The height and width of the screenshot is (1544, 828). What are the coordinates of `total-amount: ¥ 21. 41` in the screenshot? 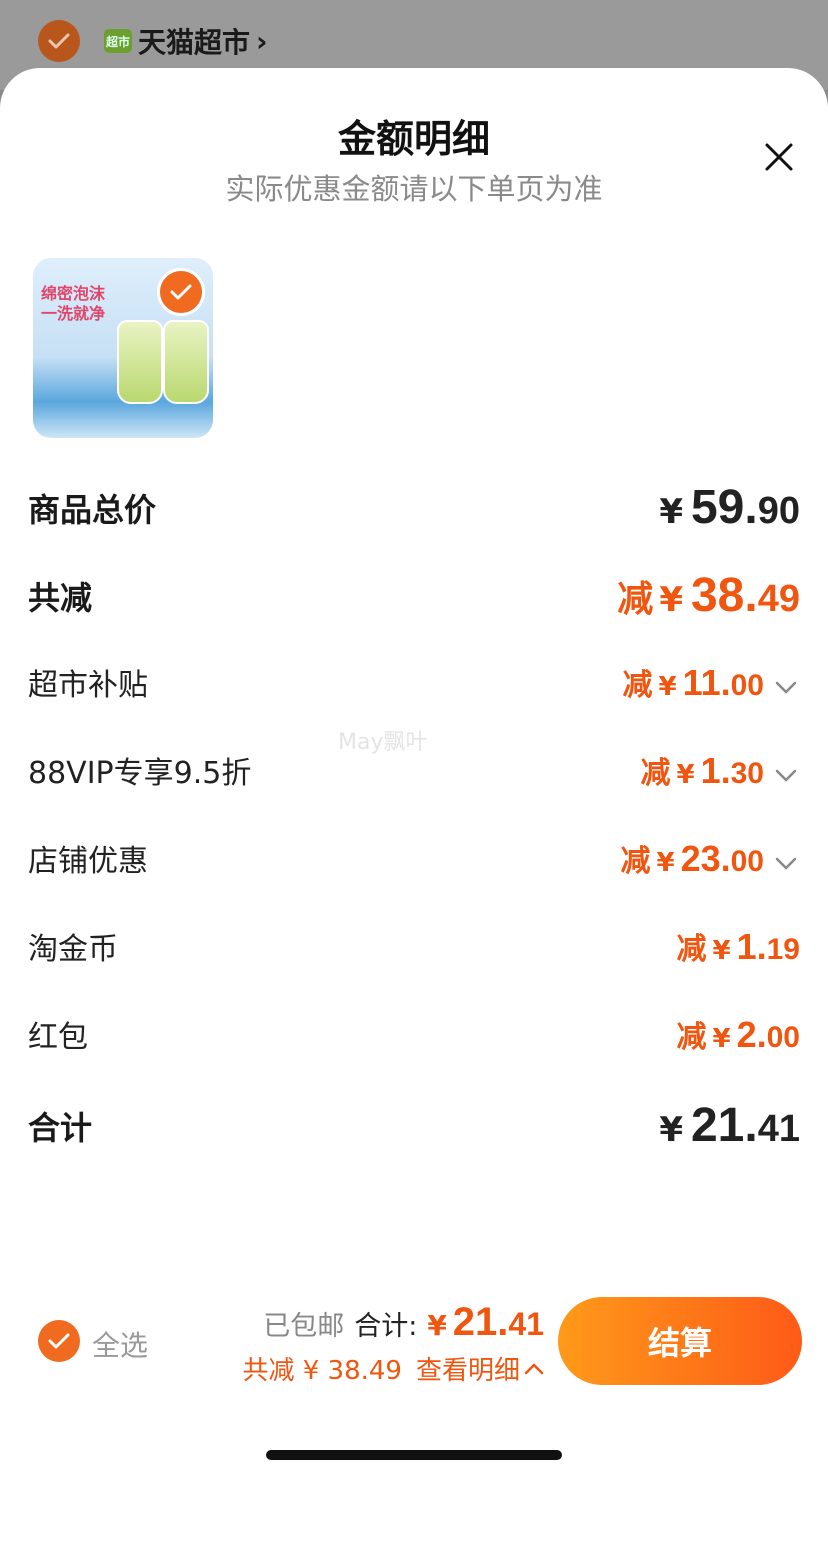 It's located at (485, 1322).